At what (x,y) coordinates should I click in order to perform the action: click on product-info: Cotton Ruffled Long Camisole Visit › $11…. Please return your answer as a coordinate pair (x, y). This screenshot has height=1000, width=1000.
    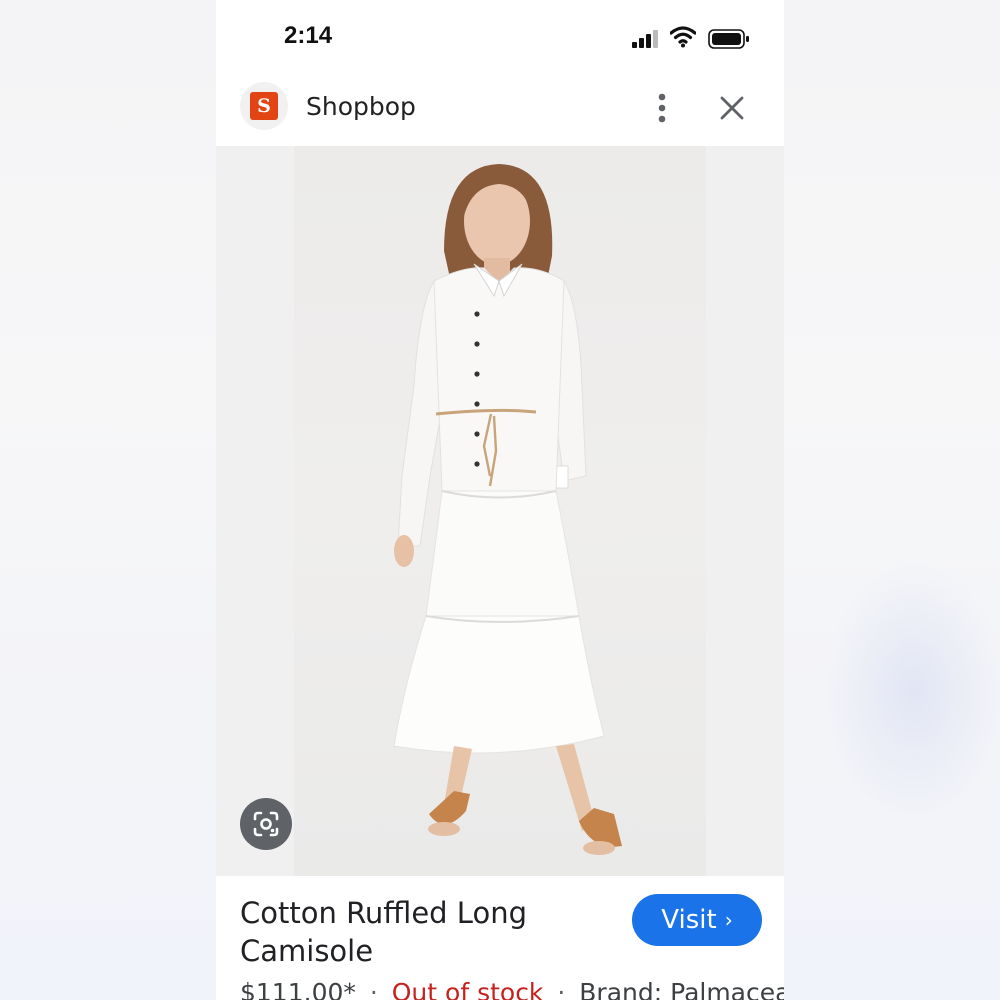
    Looking at the image, I should click on (500, 938).